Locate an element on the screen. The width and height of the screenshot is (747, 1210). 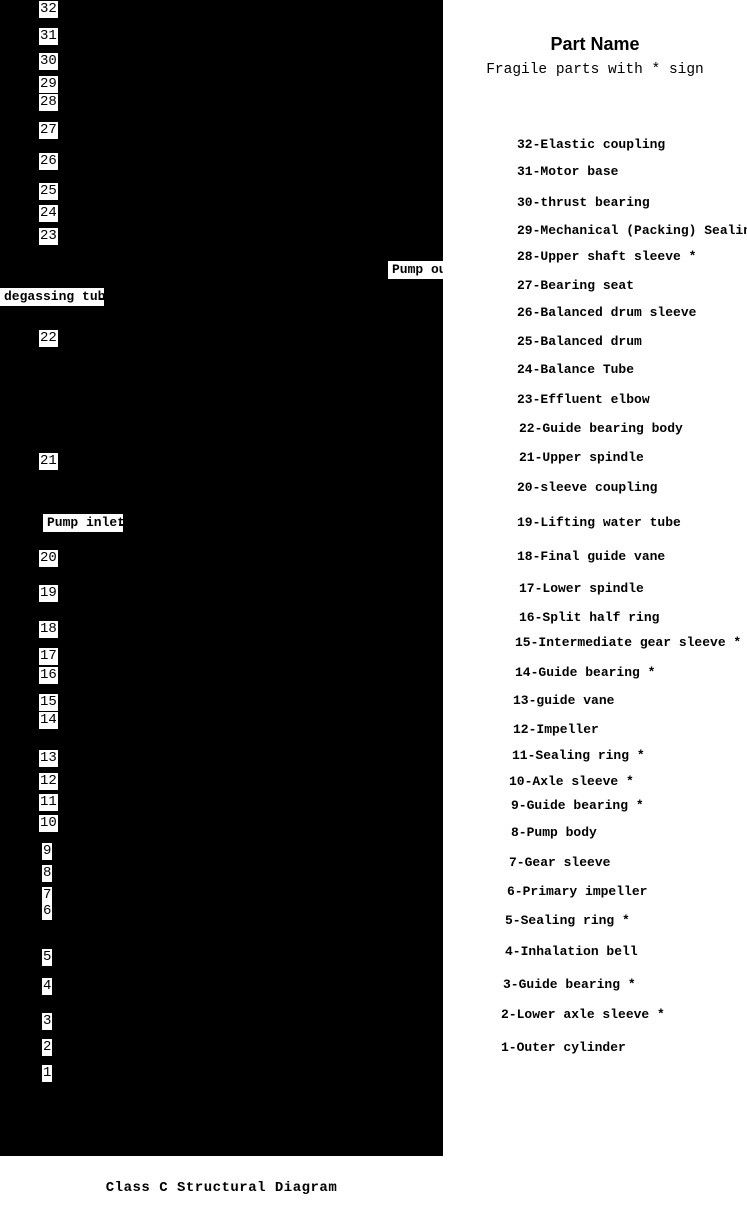
part-callout-17: 17 is located at coordinates (48, 656).